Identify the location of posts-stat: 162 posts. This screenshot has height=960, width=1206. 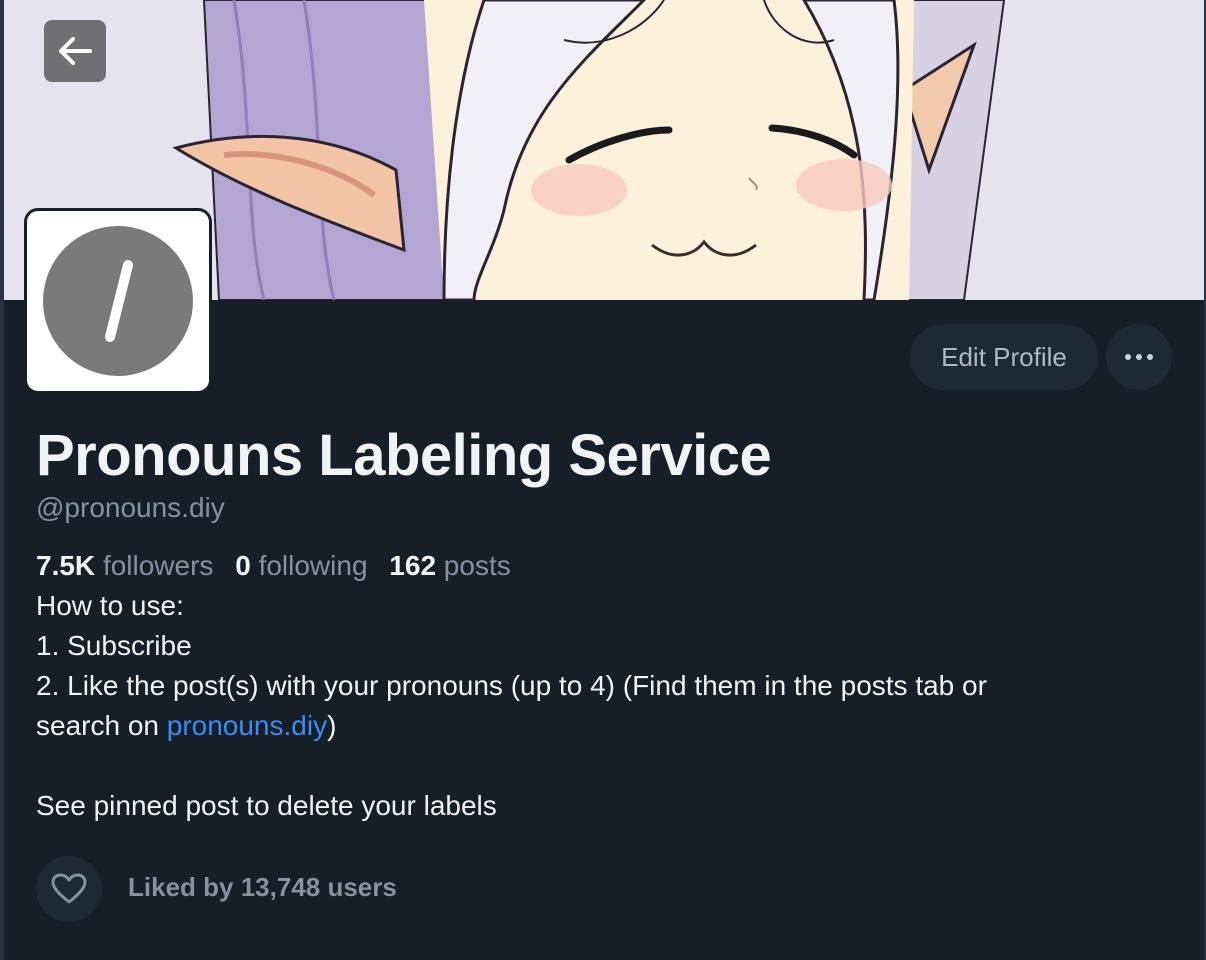
(449, 565).